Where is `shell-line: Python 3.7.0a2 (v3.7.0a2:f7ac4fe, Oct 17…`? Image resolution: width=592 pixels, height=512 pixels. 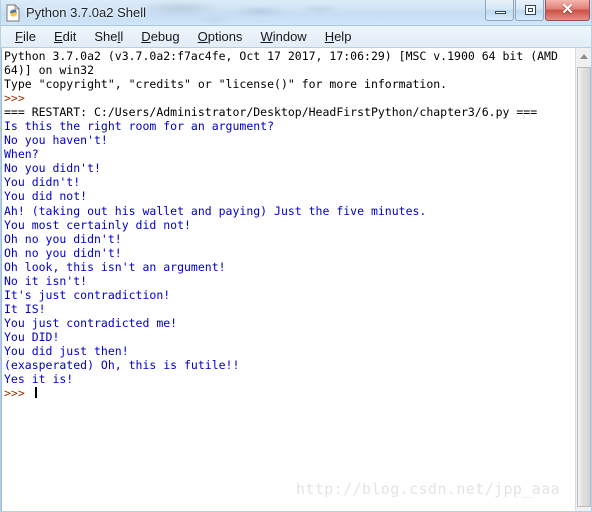
shell-line: Python 3.7.0a2 (v3.7.0a2:f7ac4fe, Oct 17… is located at coordinates (281, 56).